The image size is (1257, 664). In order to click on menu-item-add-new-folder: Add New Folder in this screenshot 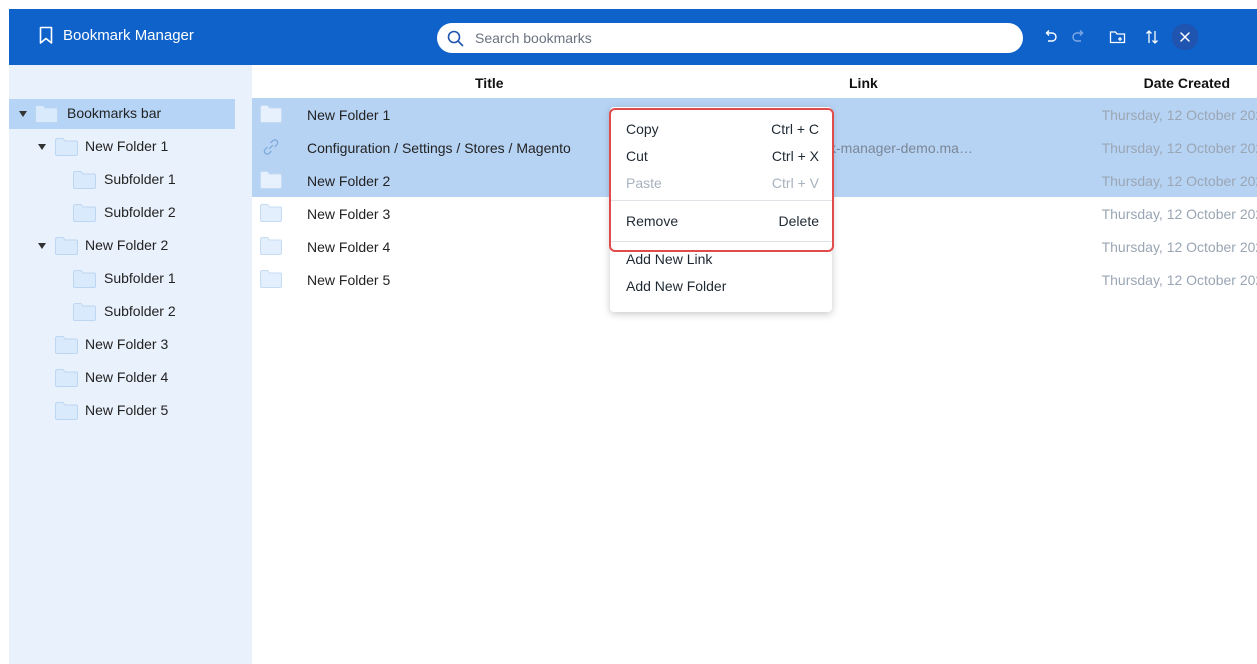, I will do `click(721, 285)`.